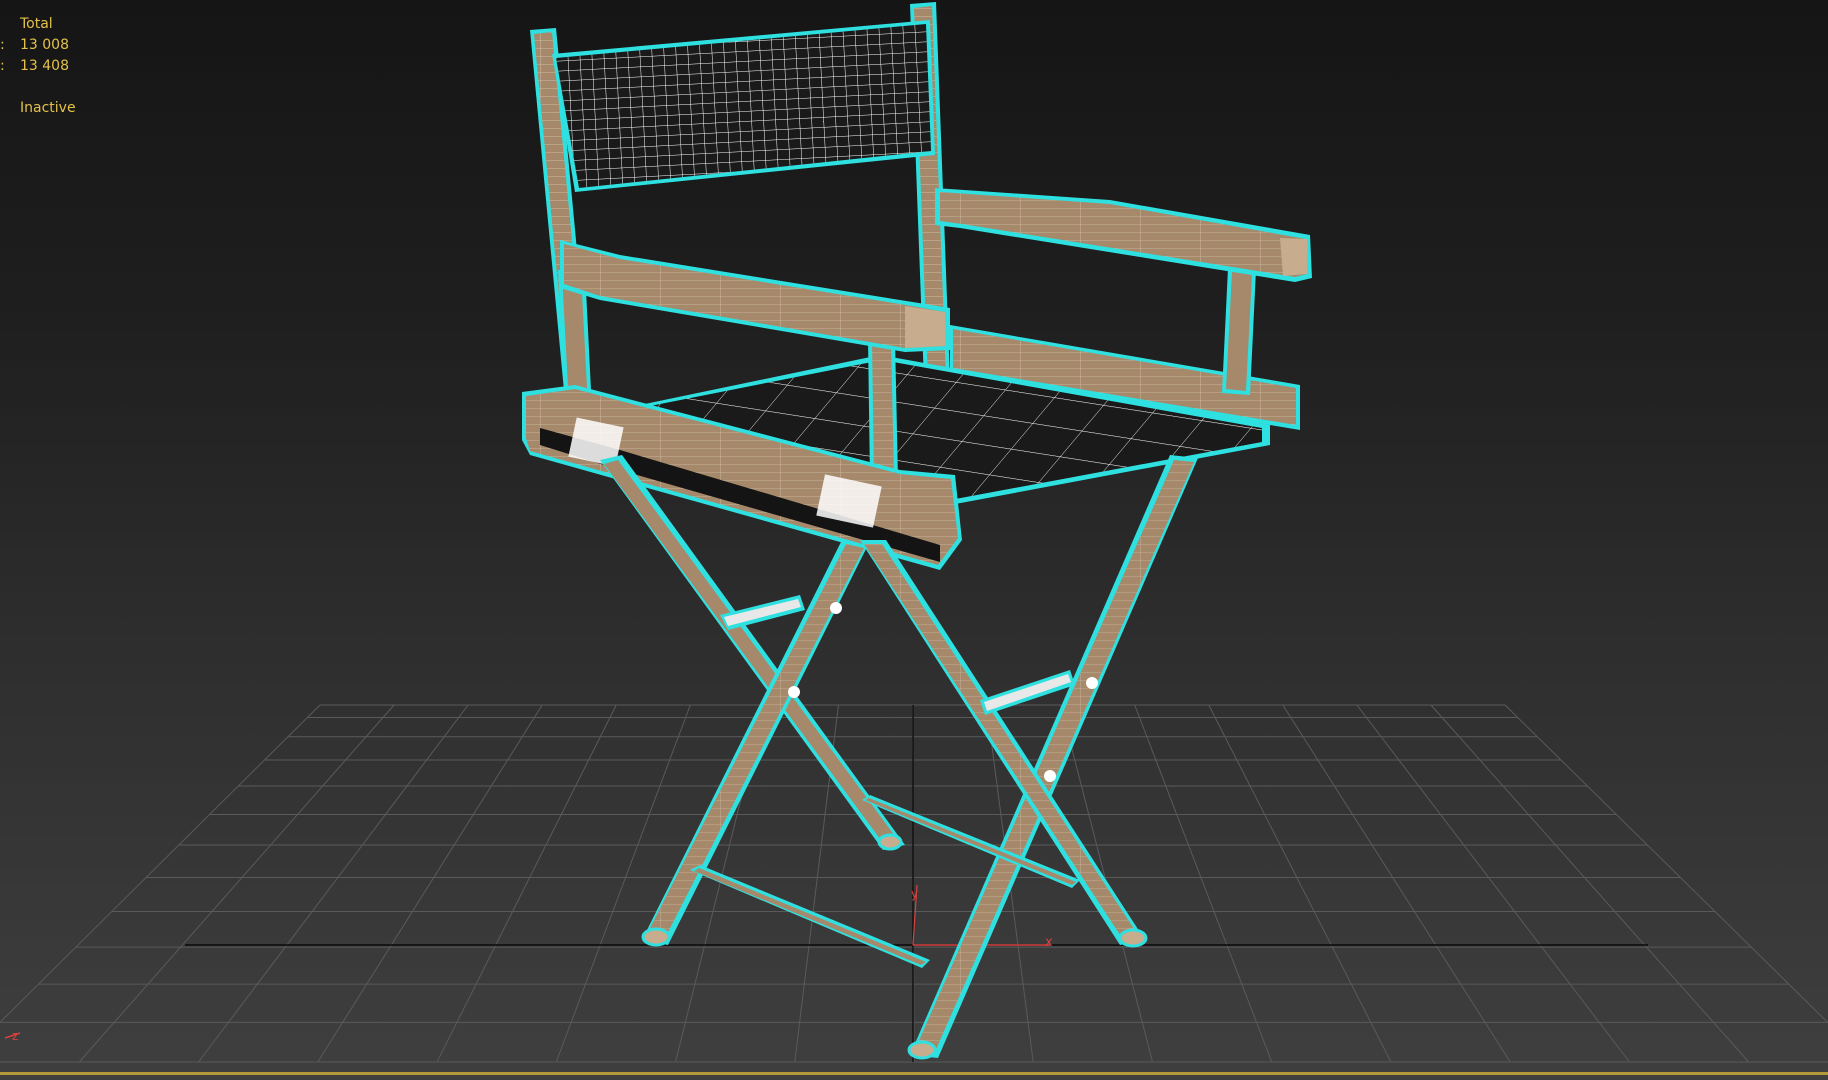  What do you see at coordinates (1049, 942) in the screenshot?
I see `x-axis-label: x` at bounding box center [1049, 942].